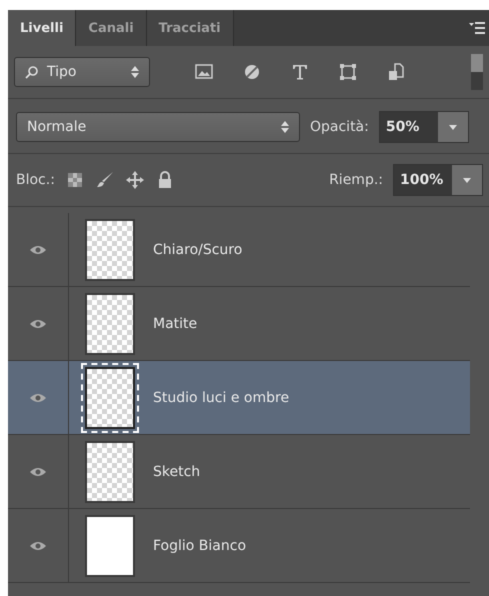 Image resolution: width=489 pixels, height=596 pixels. I want to click on layer-row: Studio luci e ombre, so click(239, 398).